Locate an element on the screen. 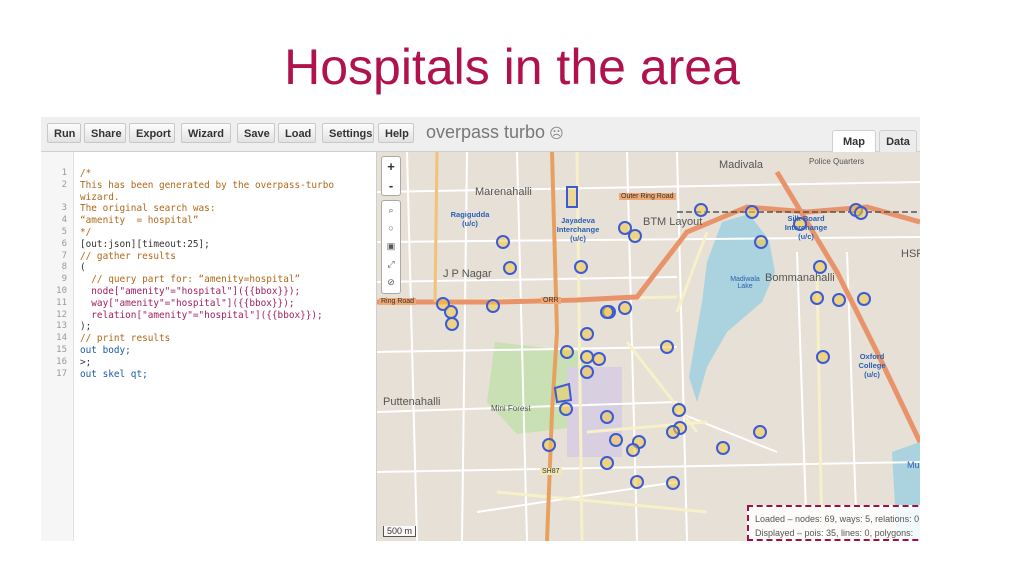 The height and width of the screenshot is (576, 1024). code-line: */ is located at coordinates (86, 232).